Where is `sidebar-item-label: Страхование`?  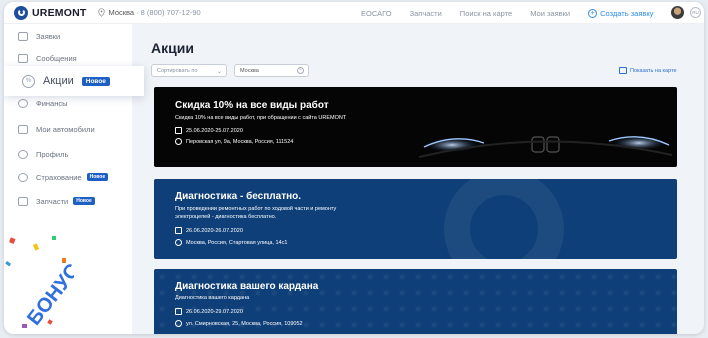 sidebar-item-label: Страхование is located at coordinates (59, 177).